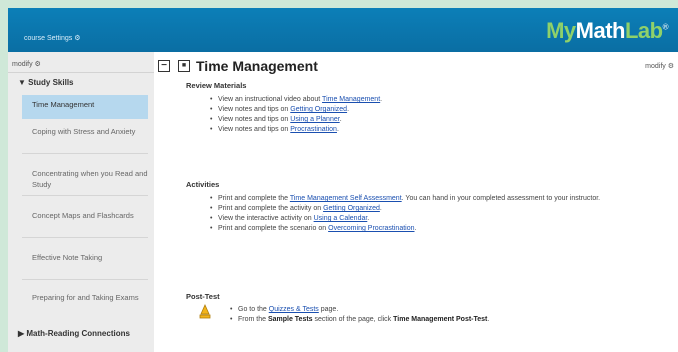 The height and width of the screenshot is (352, 678). What do you see at coordinates (85, 222) in the screenshot?
I see `sidebar-item-concept-maps: Concept Maps and Flashcards` at bounding box center [85, 222].